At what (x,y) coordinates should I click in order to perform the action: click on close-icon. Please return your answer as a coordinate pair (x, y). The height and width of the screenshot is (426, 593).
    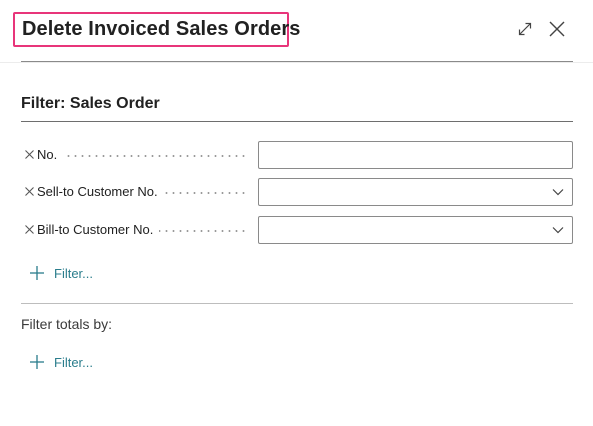
    Looking at the image, I should click on (557, 29).